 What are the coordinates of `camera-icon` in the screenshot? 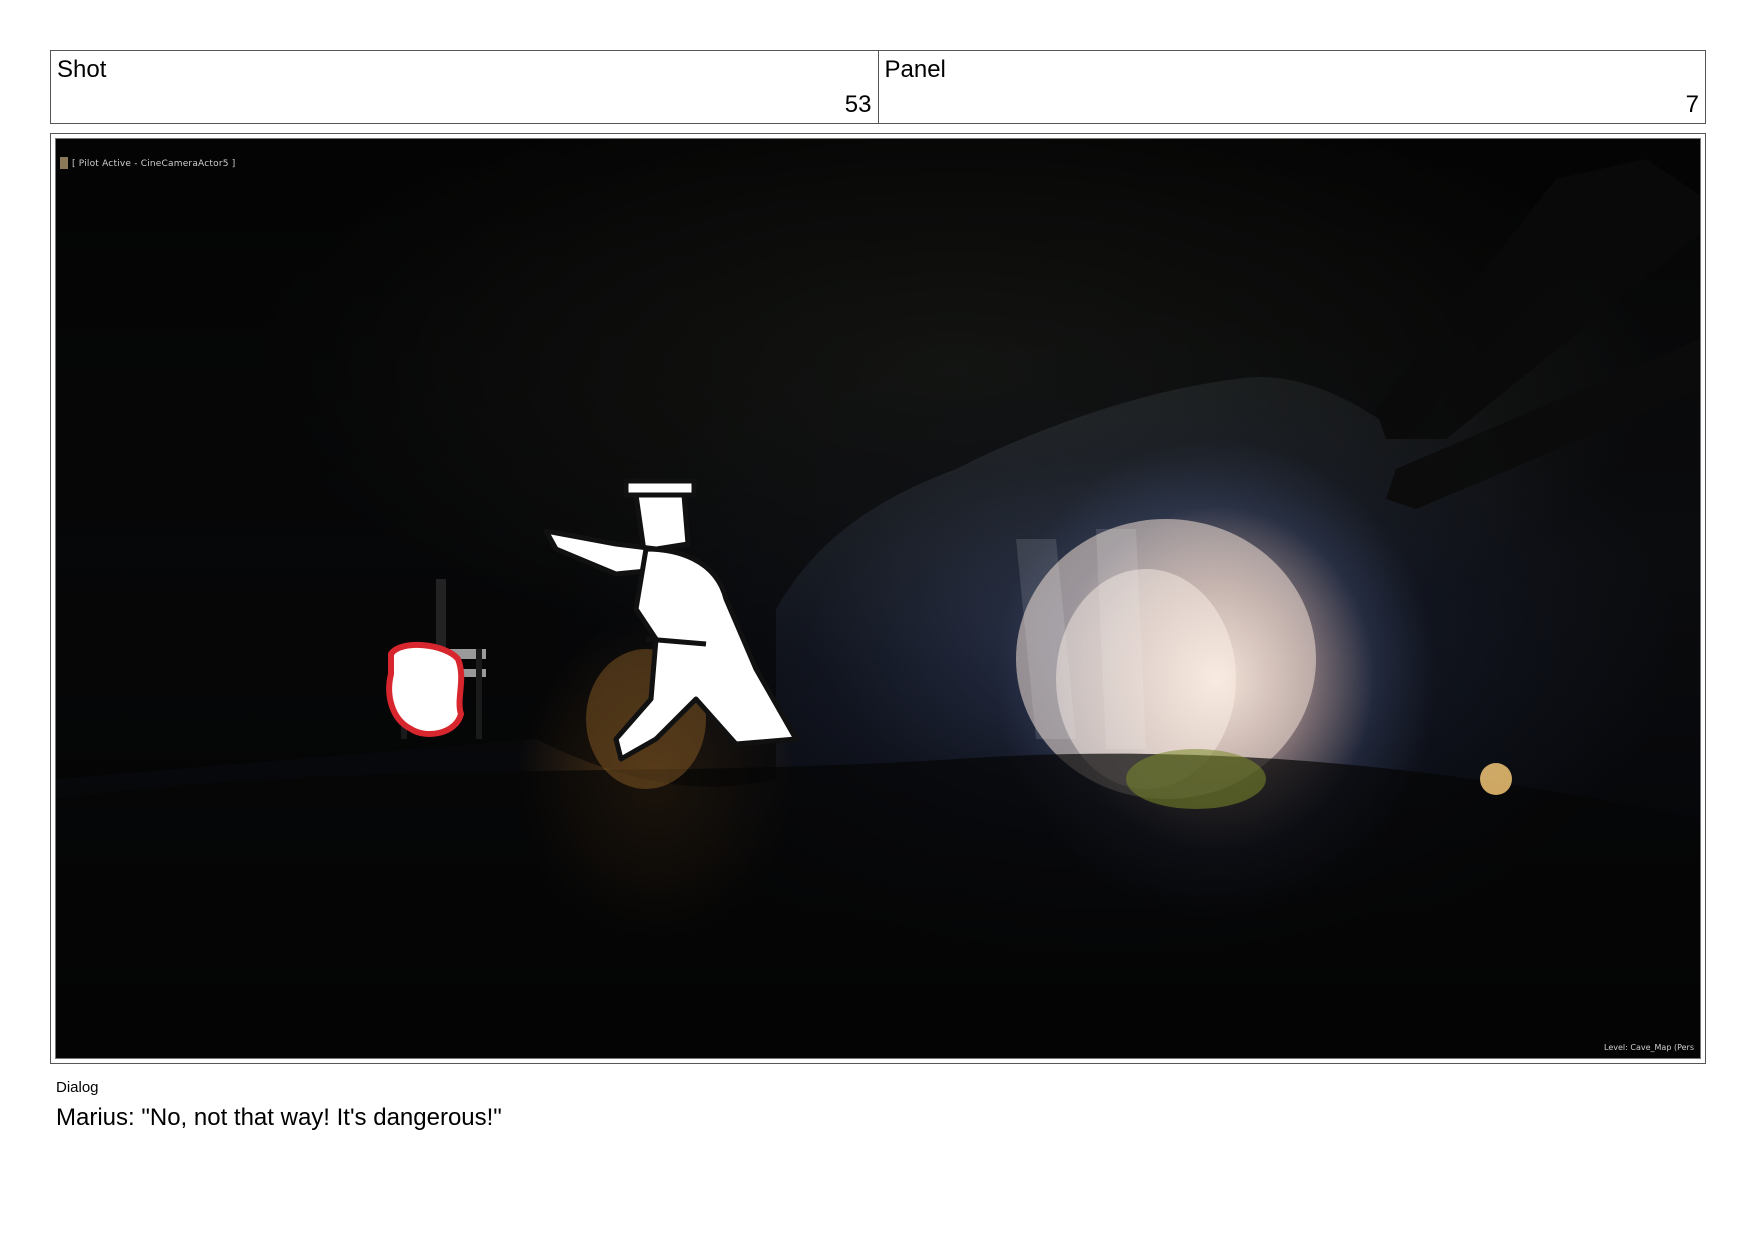 It's located at (64, 163).